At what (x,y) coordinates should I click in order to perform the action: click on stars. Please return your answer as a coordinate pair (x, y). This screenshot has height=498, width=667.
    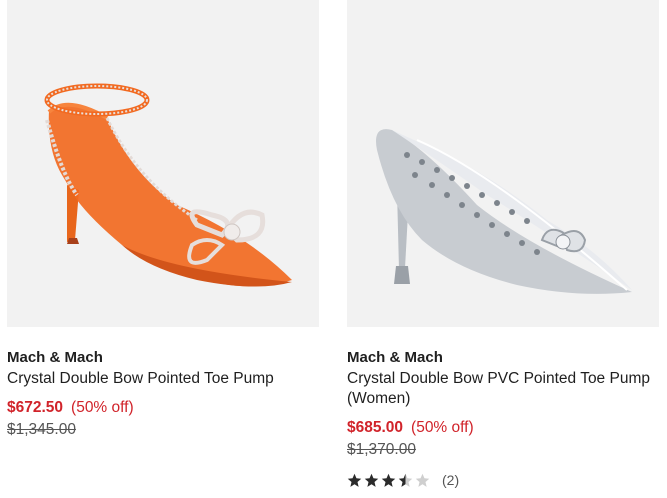
    Looking at the image, I should click on (388, 480).